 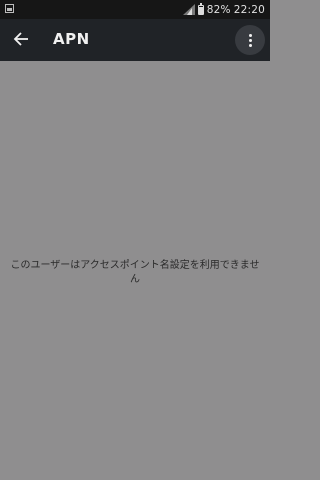 What do you see at coordinates (218, 9) in the screenshot?
I see `battery-percent: 82%` at bounding box center [218, 9].